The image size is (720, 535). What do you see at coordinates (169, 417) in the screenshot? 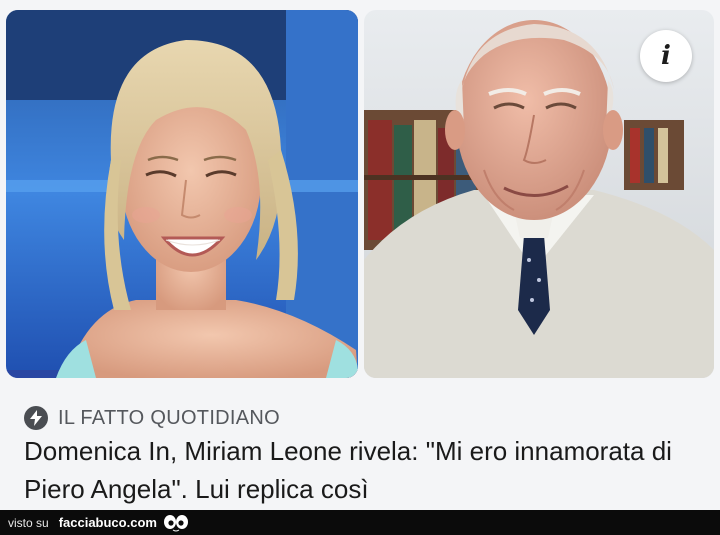
I see `source-name: IL FATTO QUOTIDIANO` at bounding box center [169, 417].